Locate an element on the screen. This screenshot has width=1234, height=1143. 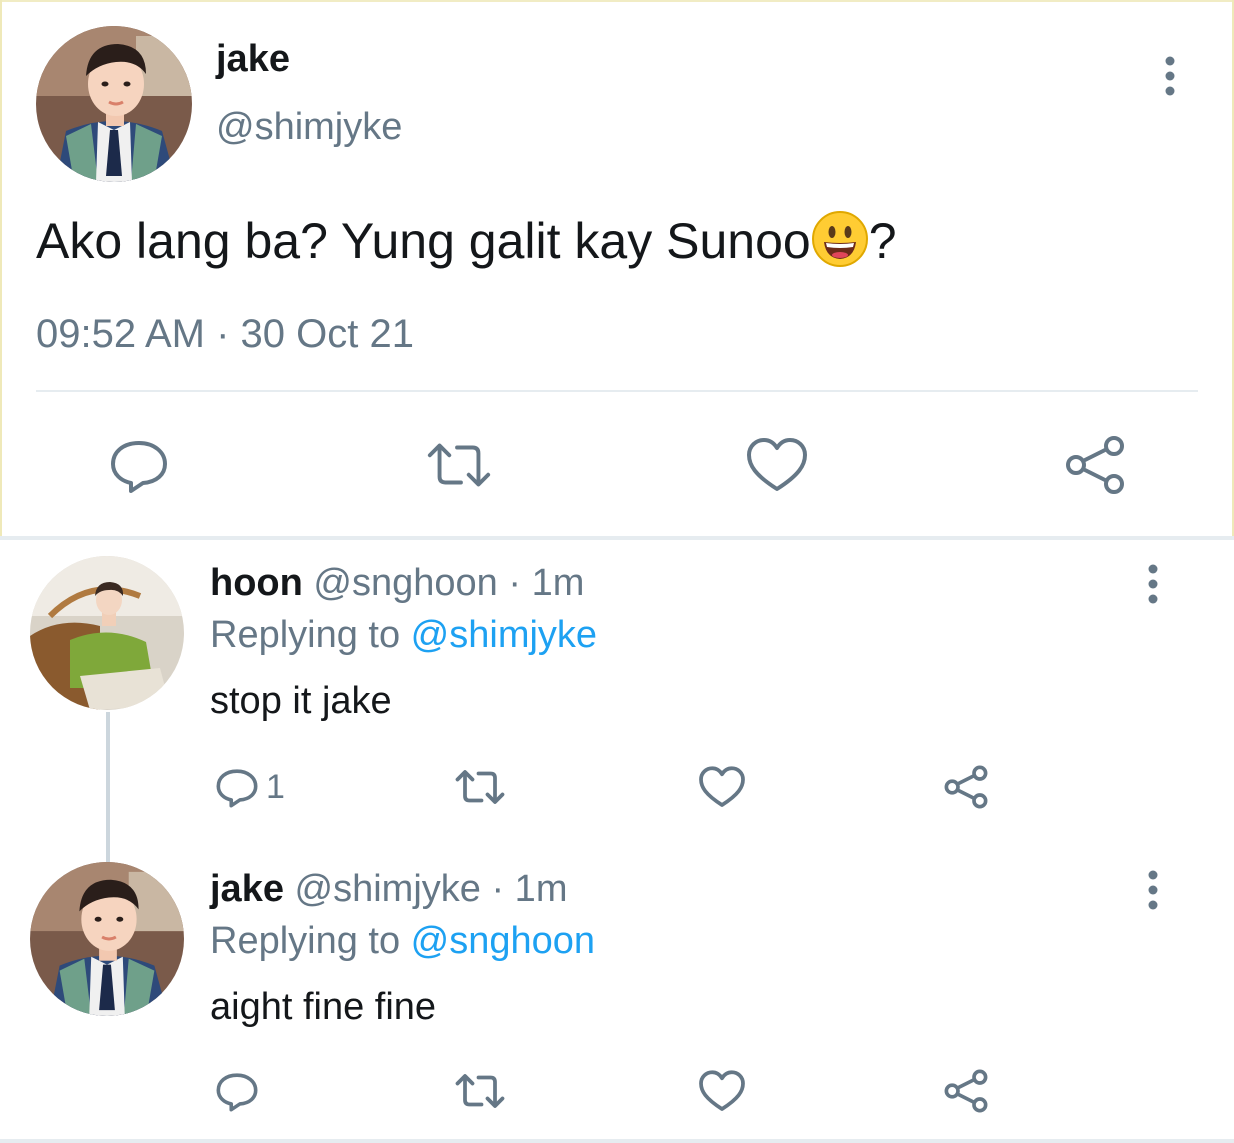
reply-header: jake @shimjyke · 1m is located at coordinates (388, 889).